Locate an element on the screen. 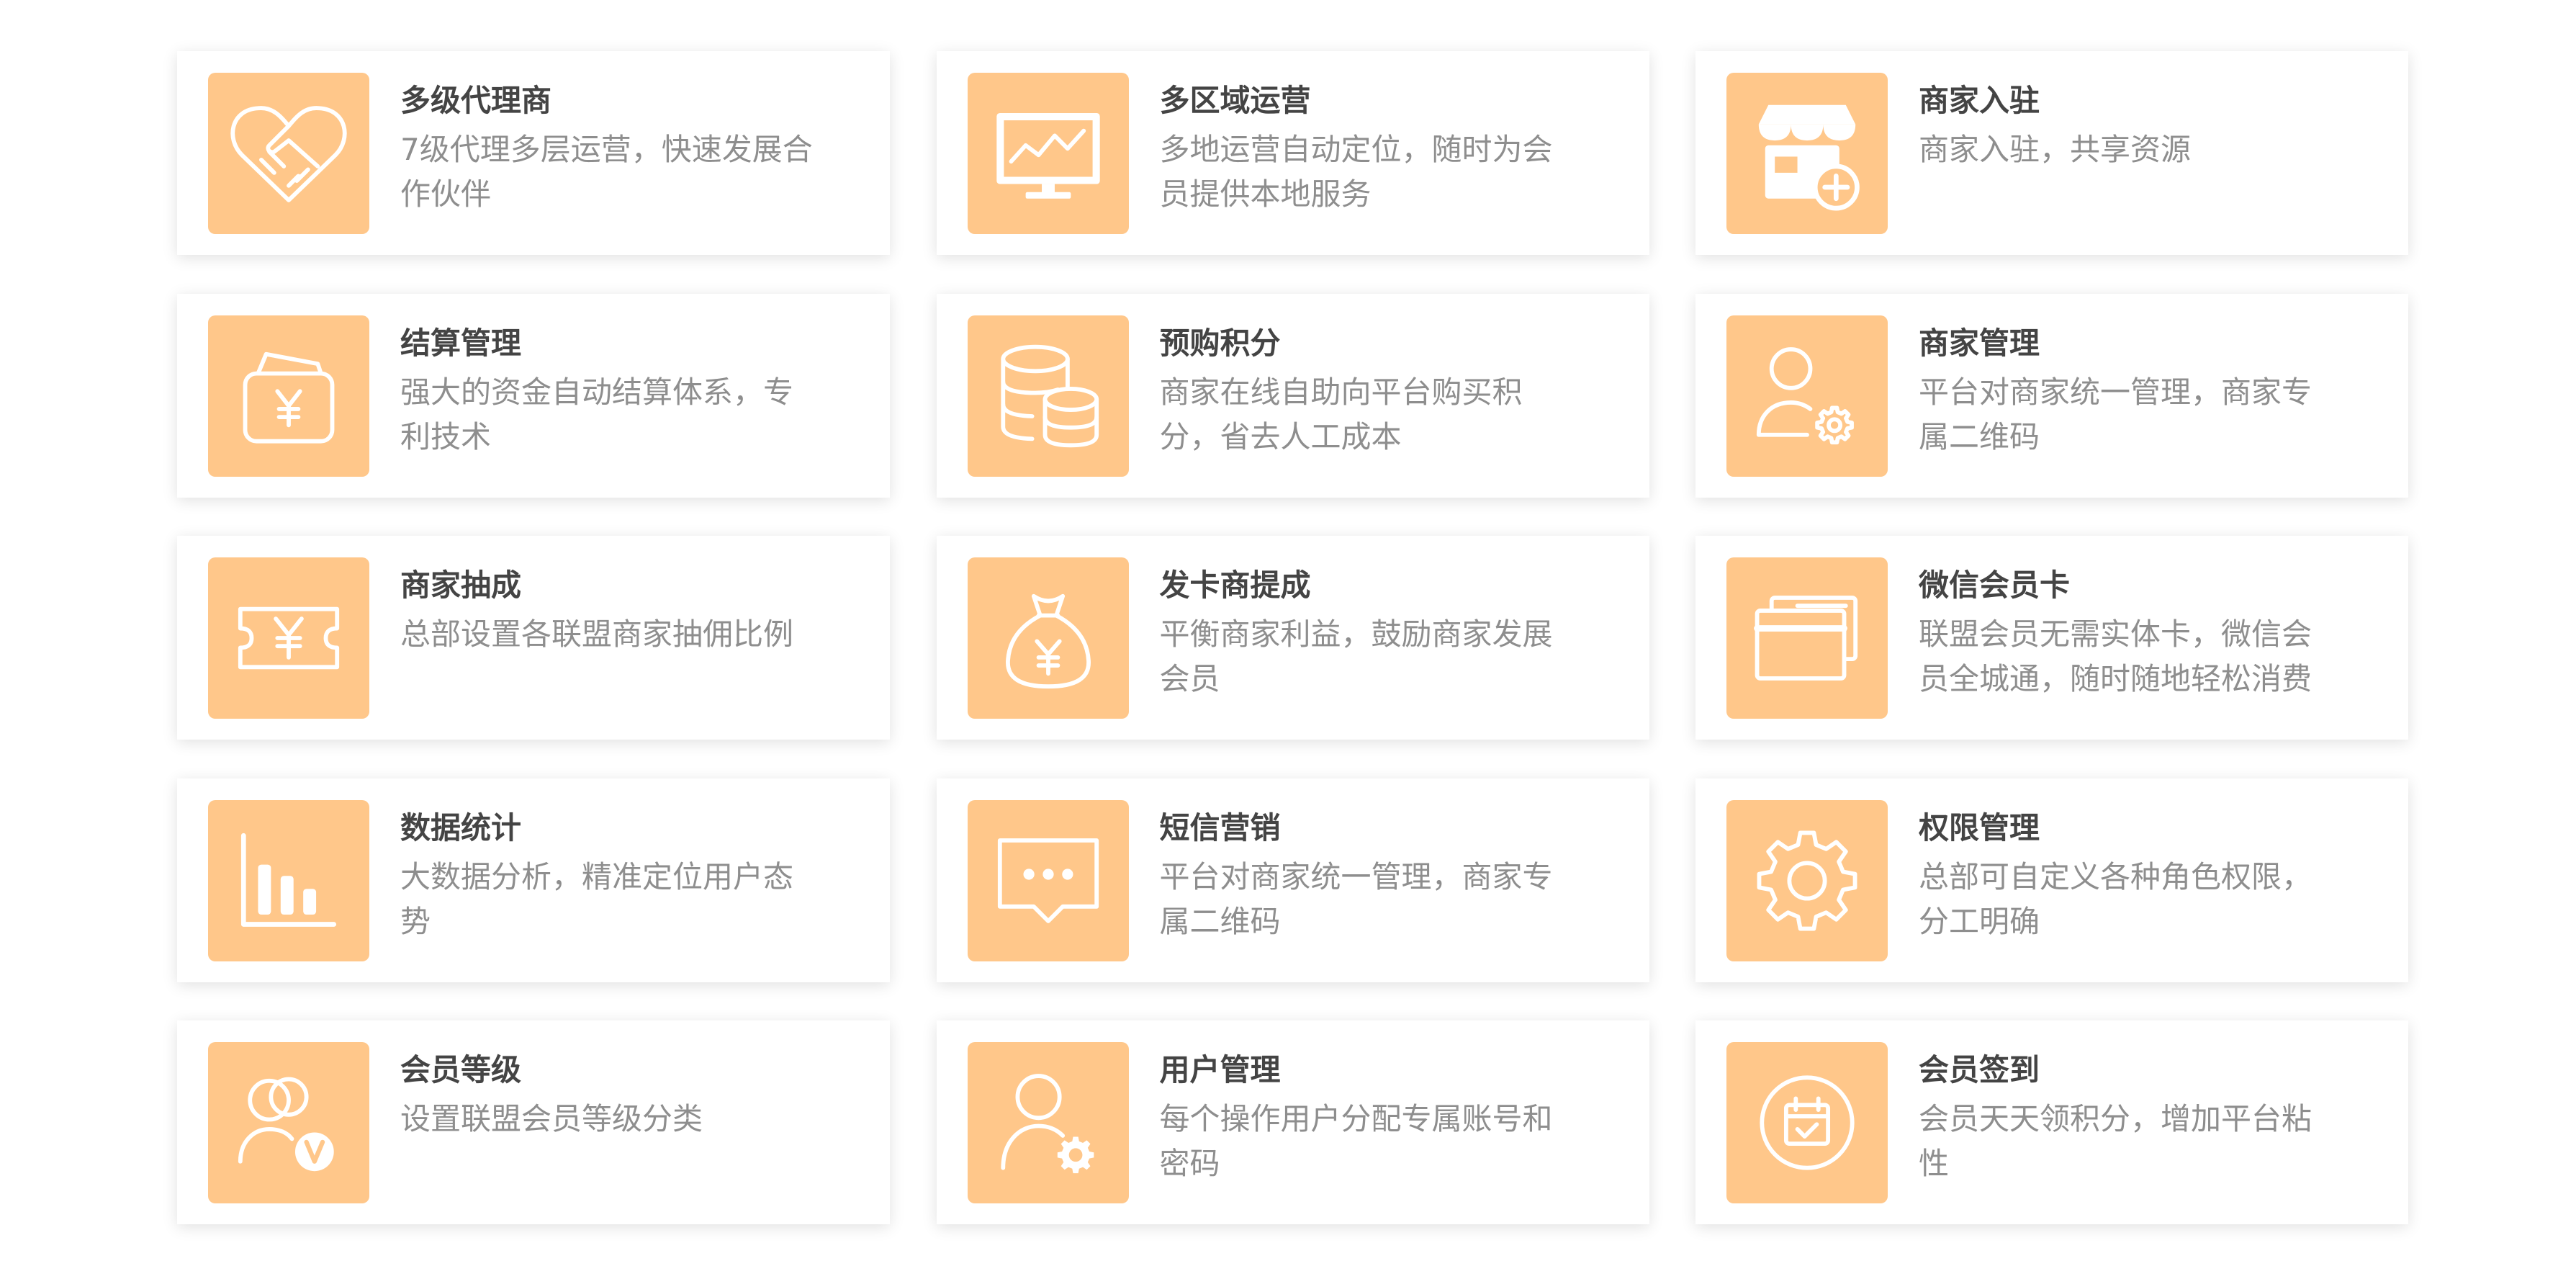 The height and width of the screenshot is (1279, 2576). feature-card: 商家抽成 总部设置各联盟商家抽佣比例 is located at coordinates (533, 638).